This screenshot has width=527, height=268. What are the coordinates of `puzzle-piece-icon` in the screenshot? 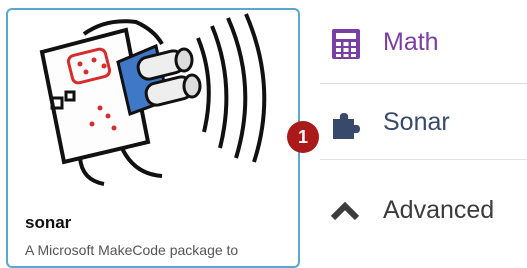 It's located at (346, 126).